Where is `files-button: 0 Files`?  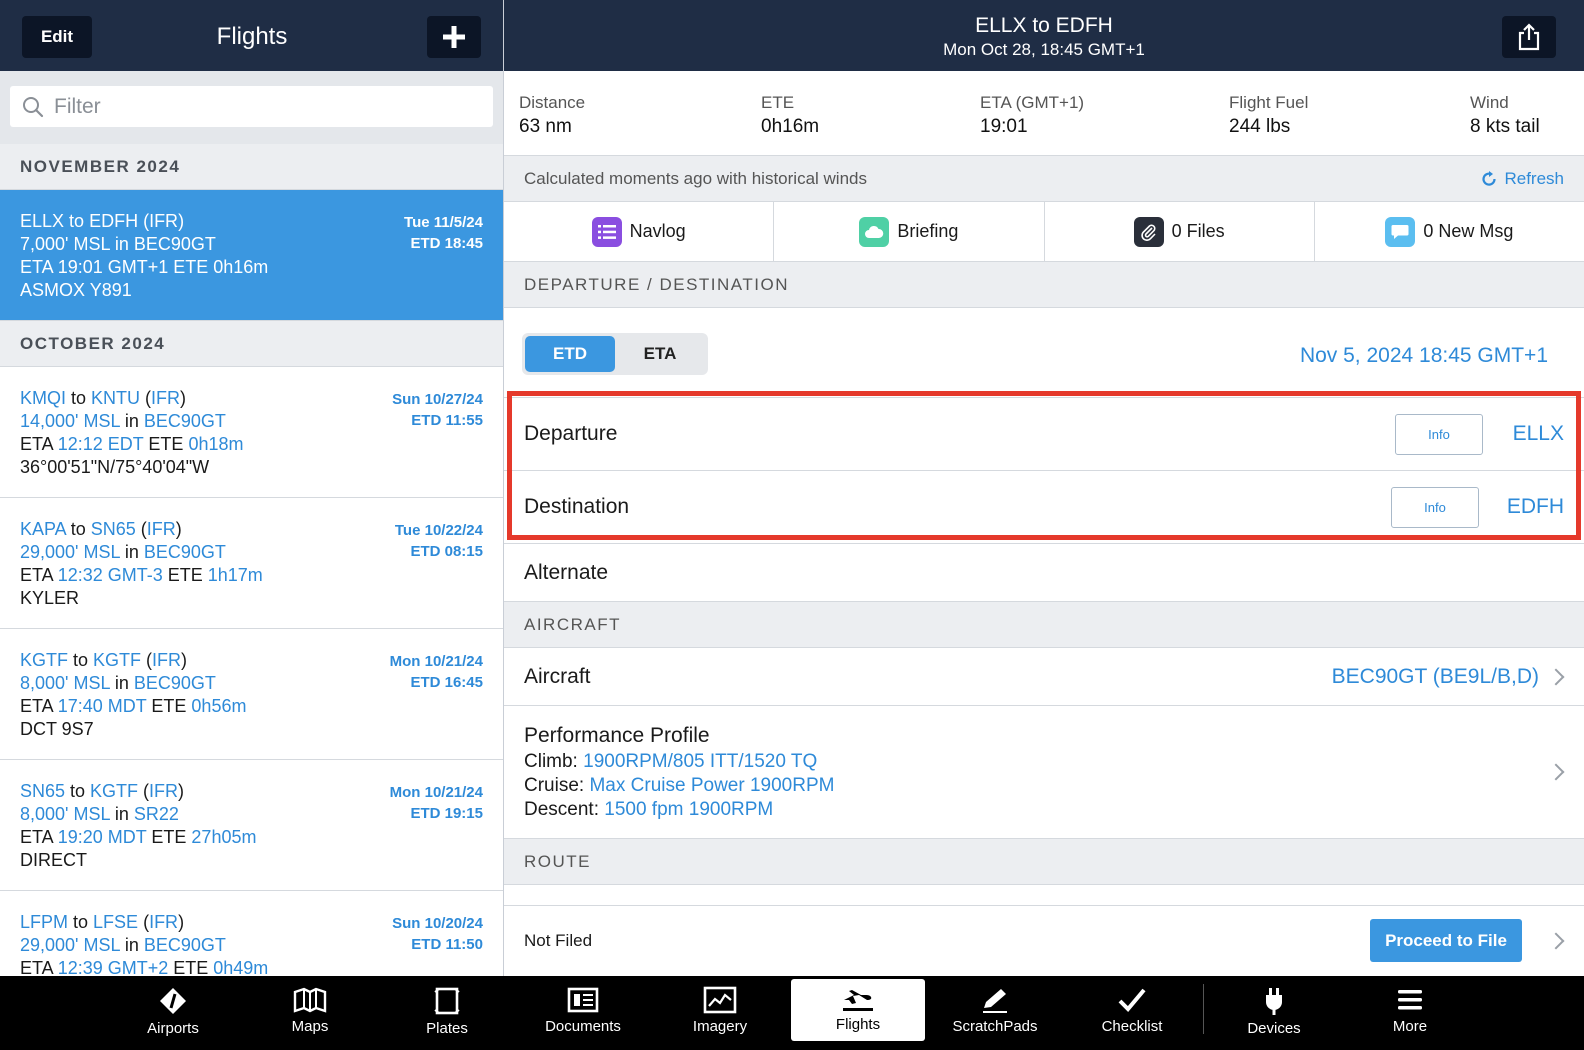
files-button: 0 Files is located at coordinates (1180, 231).